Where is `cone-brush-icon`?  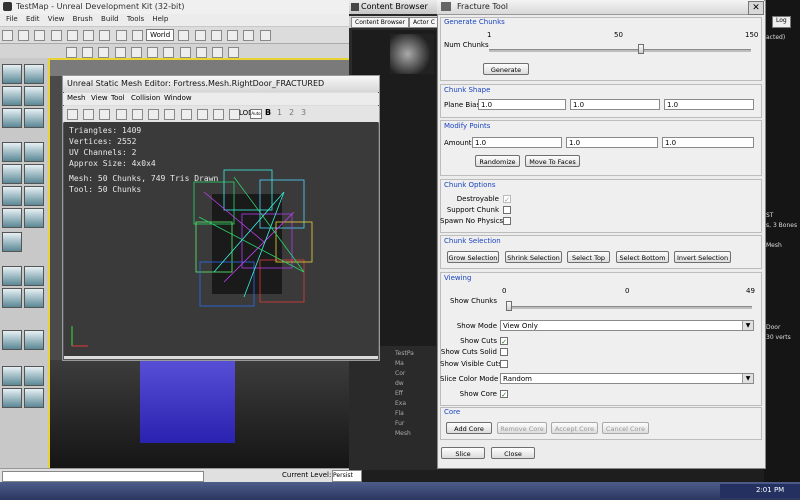
cone-brush-icon is located at coordinates (34, 152).